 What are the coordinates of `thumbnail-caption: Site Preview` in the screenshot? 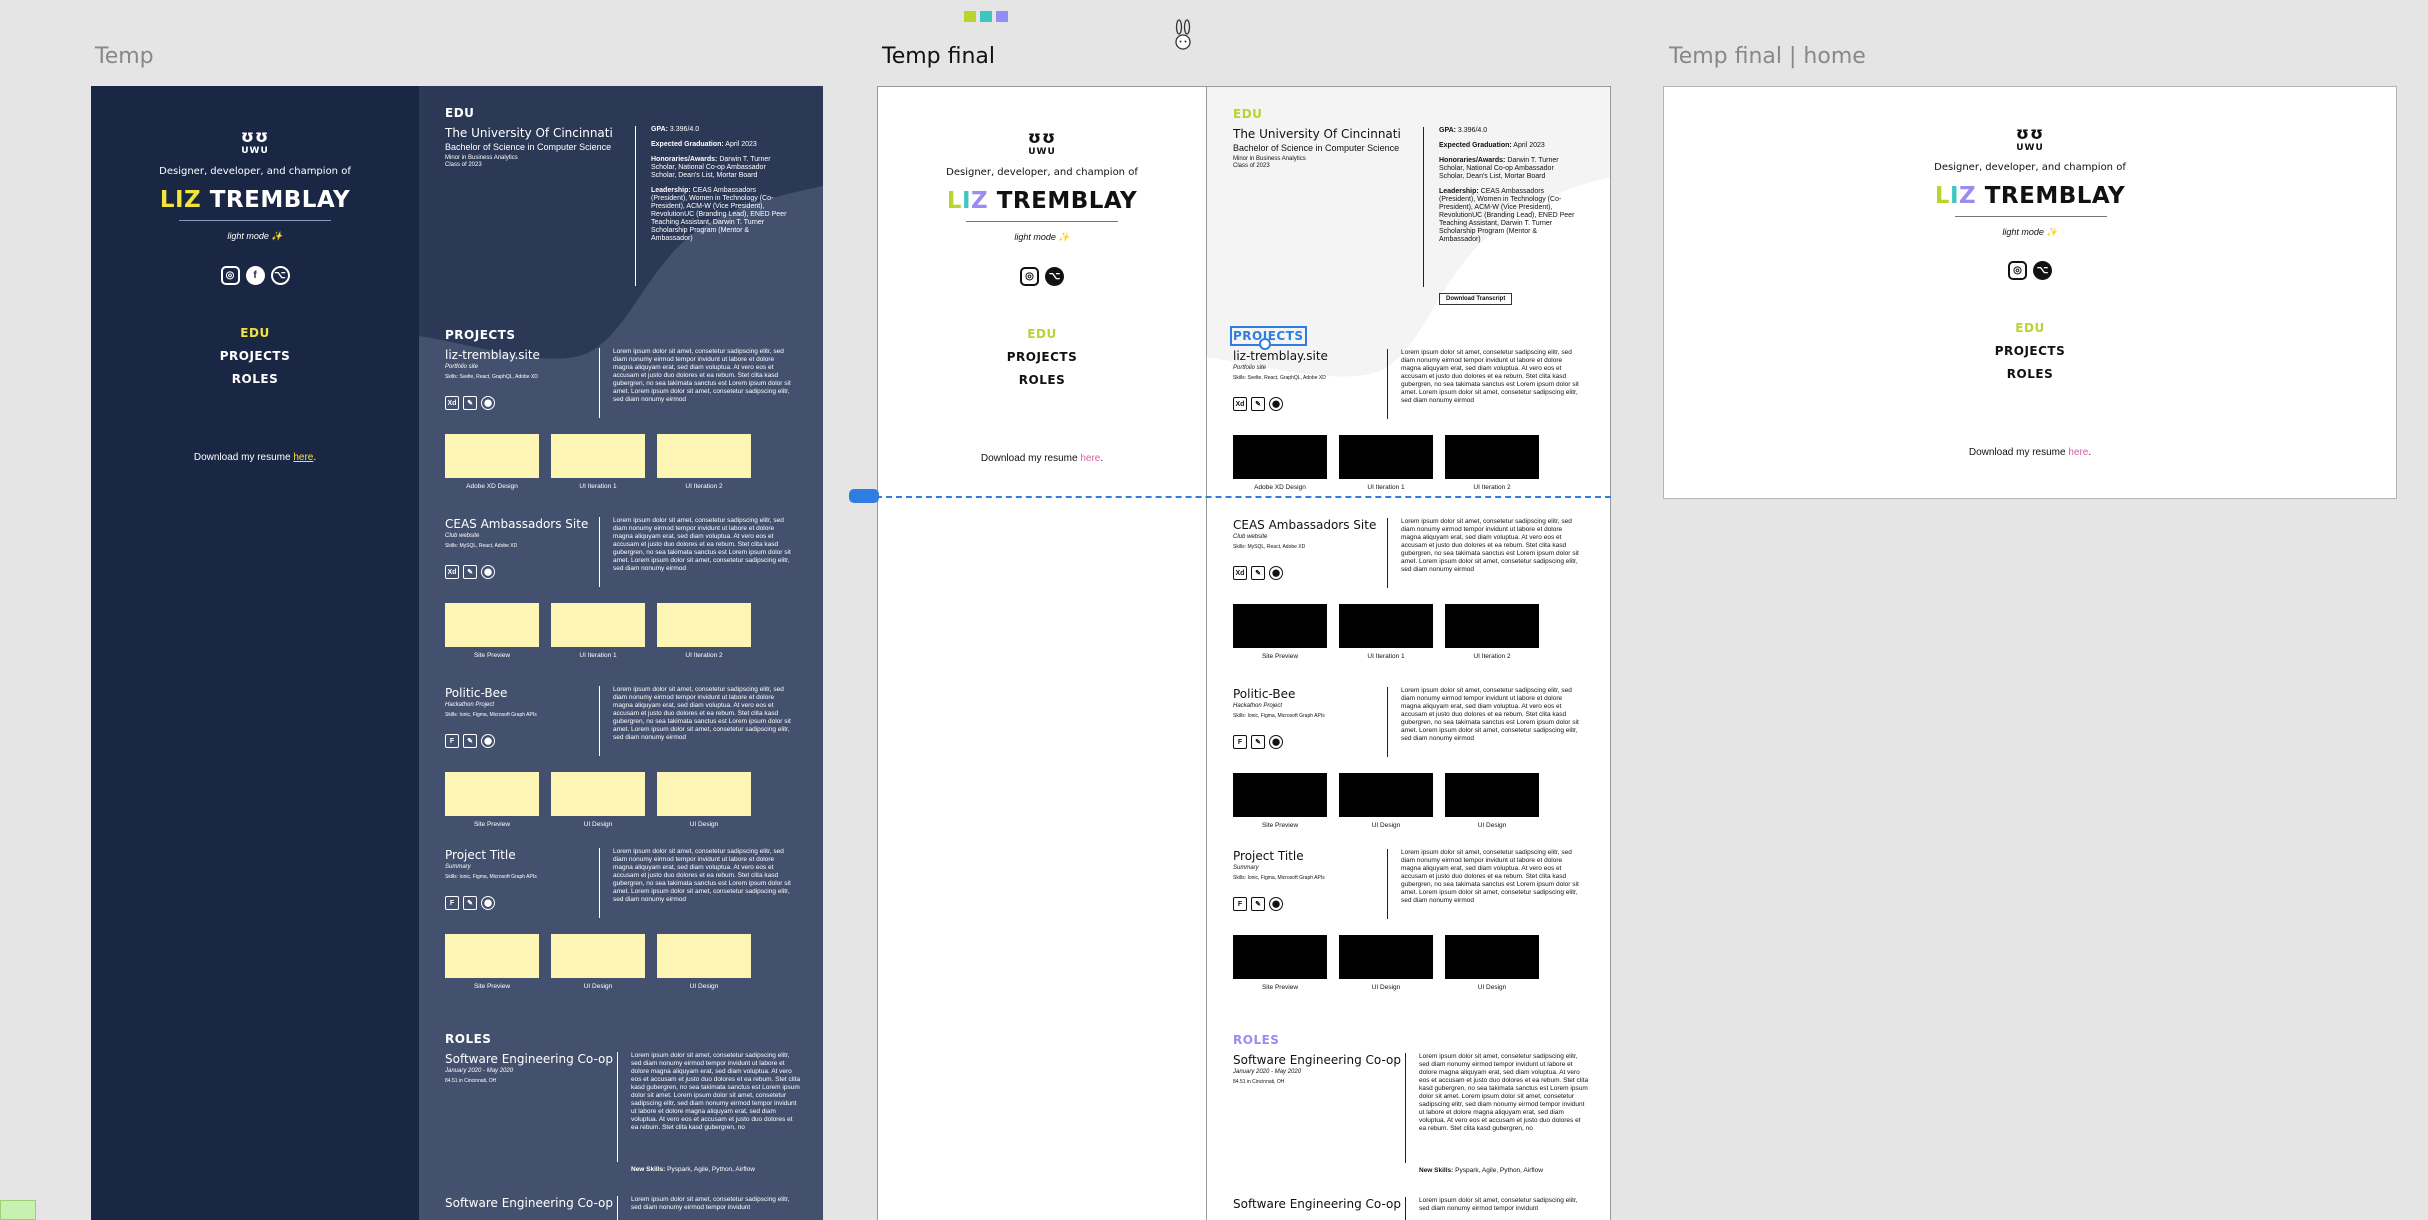 It's located at (1280, 656).